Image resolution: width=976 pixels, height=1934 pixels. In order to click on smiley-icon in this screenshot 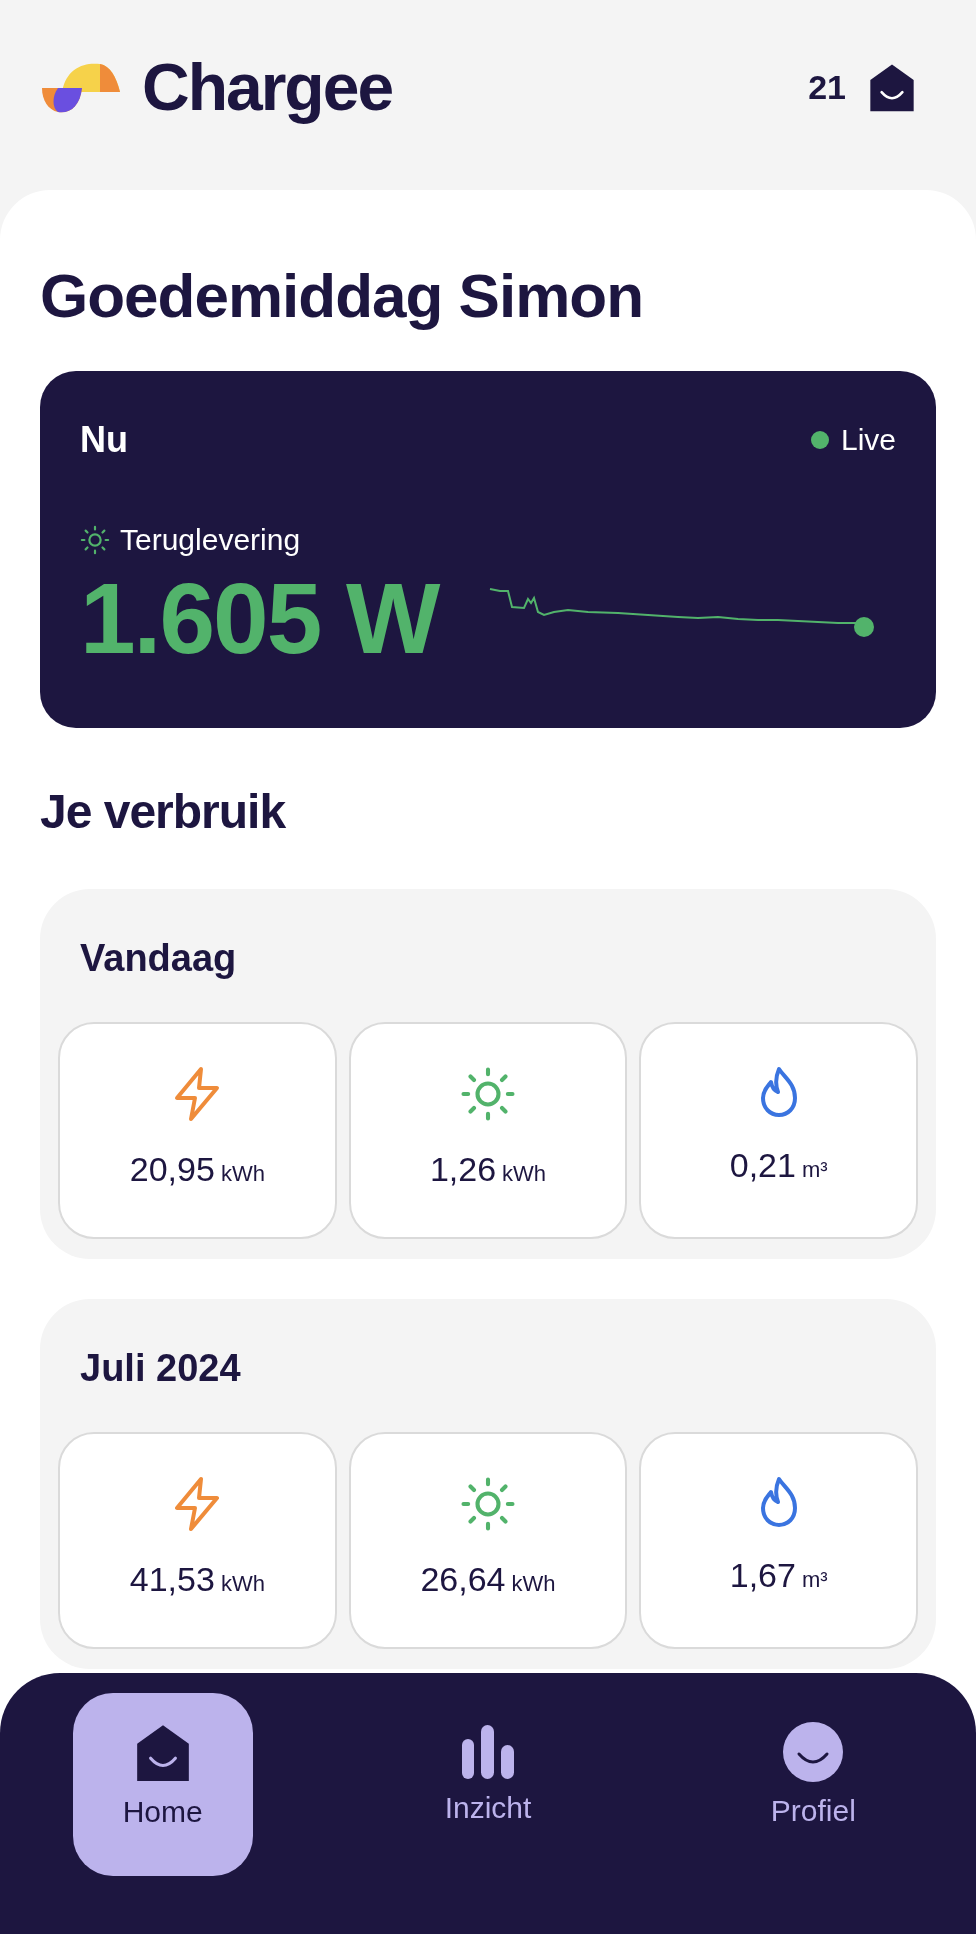, I will do `click(813, 1751)`.